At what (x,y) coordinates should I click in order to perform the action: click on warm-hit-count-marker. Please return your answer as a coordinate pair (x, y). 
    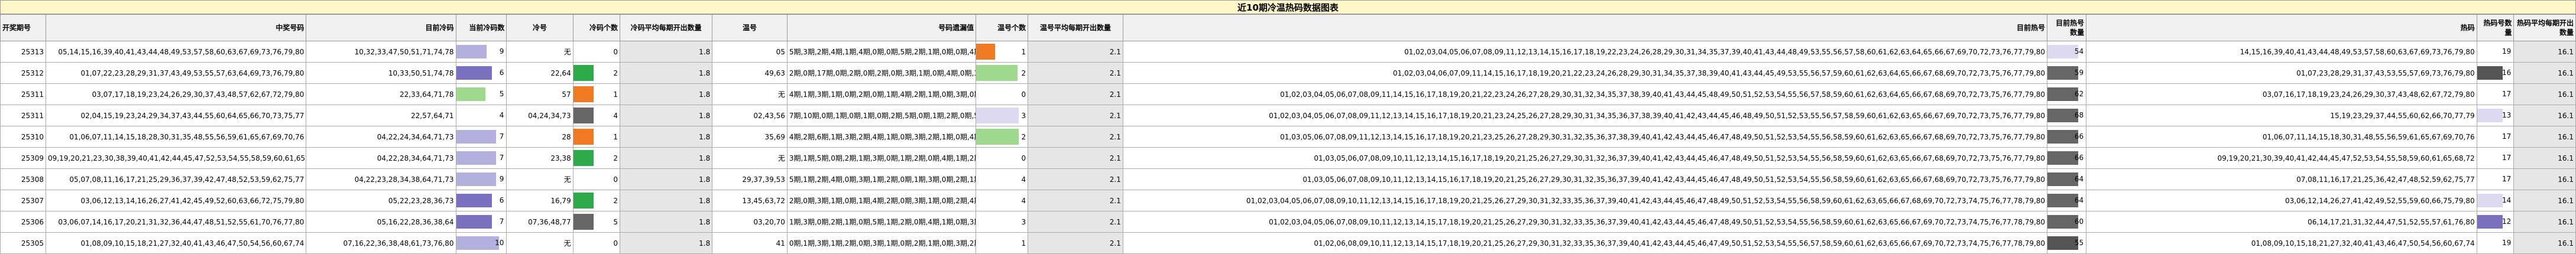
    Looking at the image, I should click on (997, 116).